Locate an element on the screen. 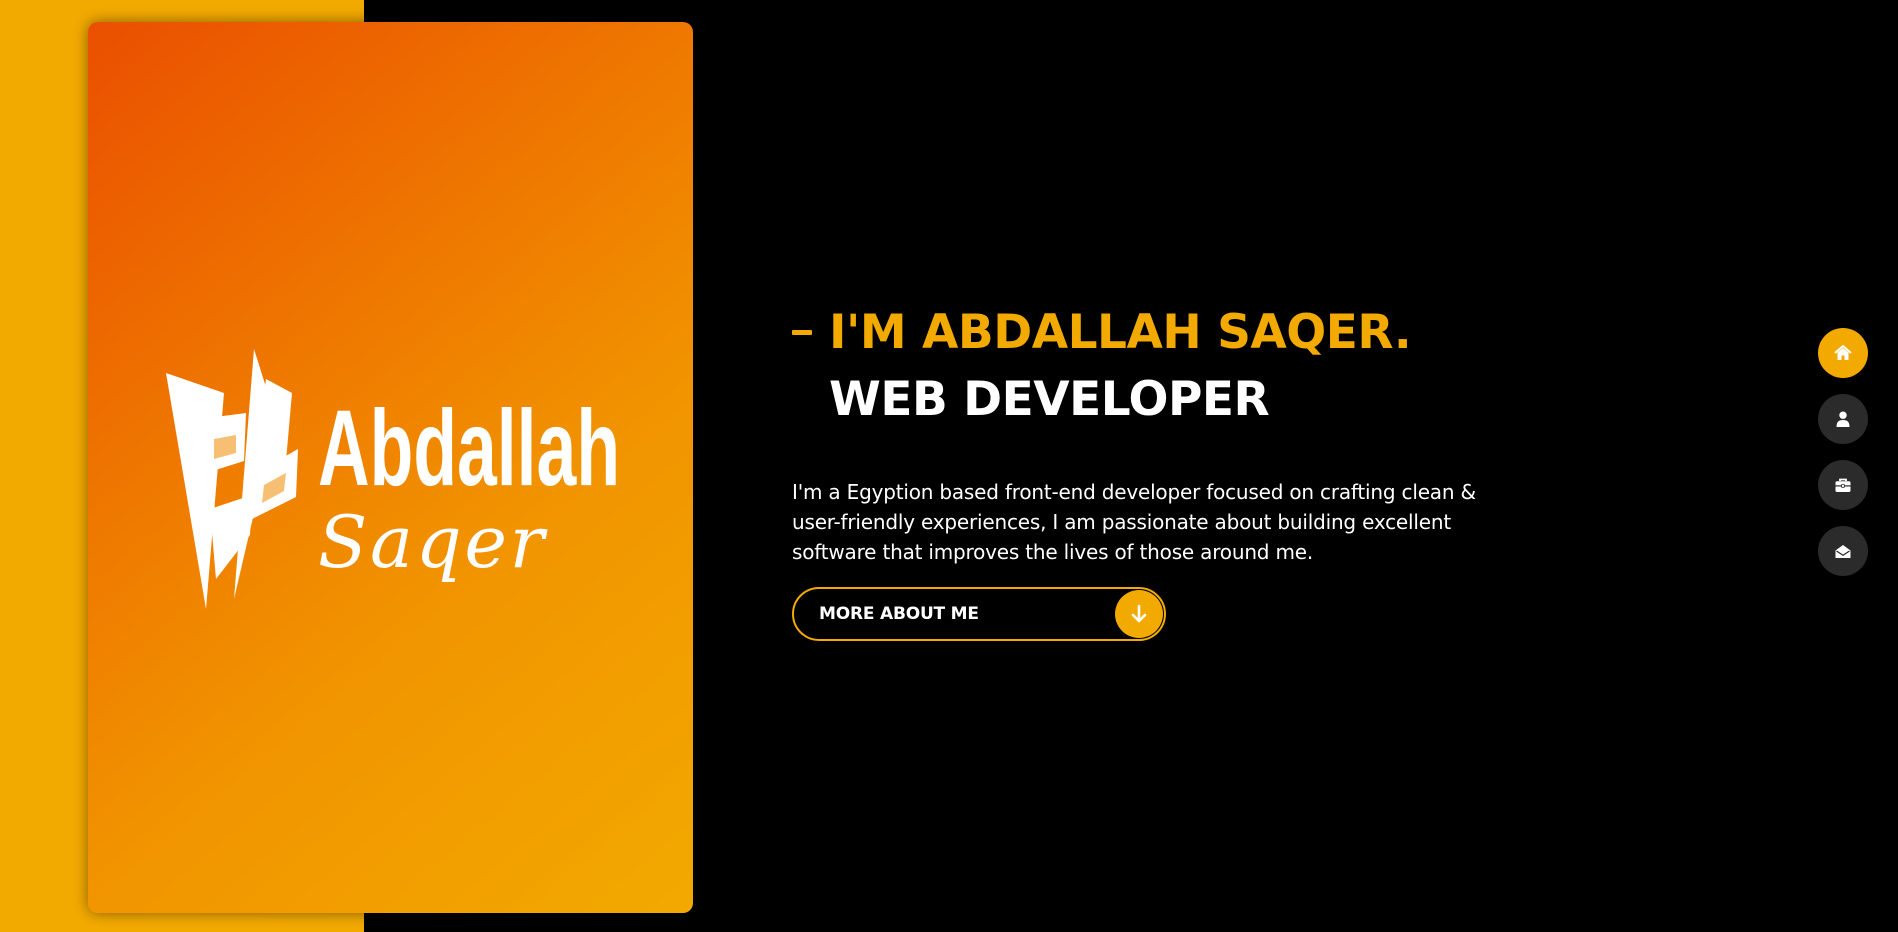  headline-dash is located at coordinates (802, 332).